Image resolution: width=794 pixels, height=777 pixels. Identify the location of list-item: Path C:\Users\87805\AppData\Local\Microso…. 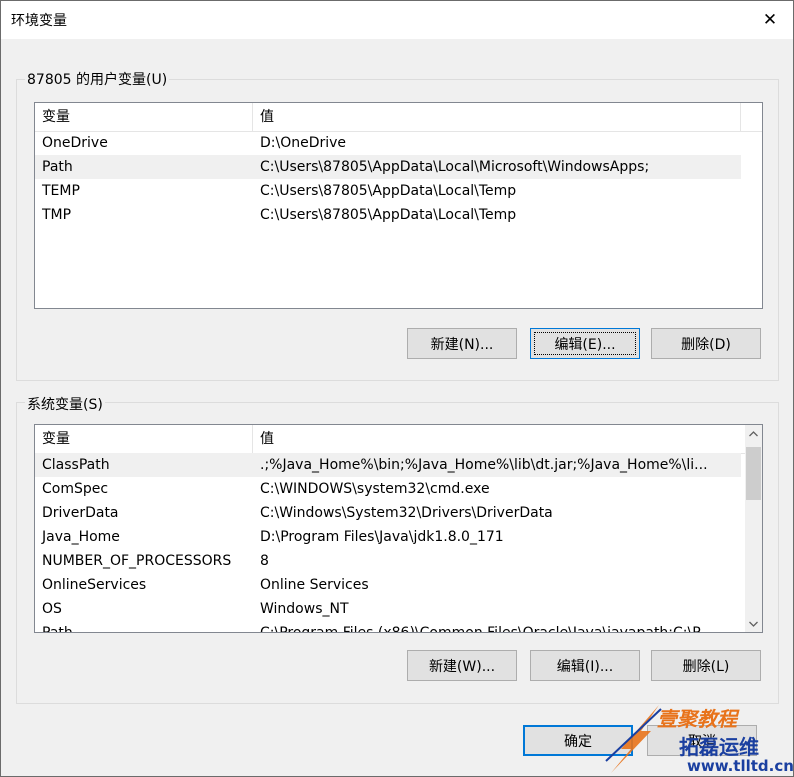
(388, 167).